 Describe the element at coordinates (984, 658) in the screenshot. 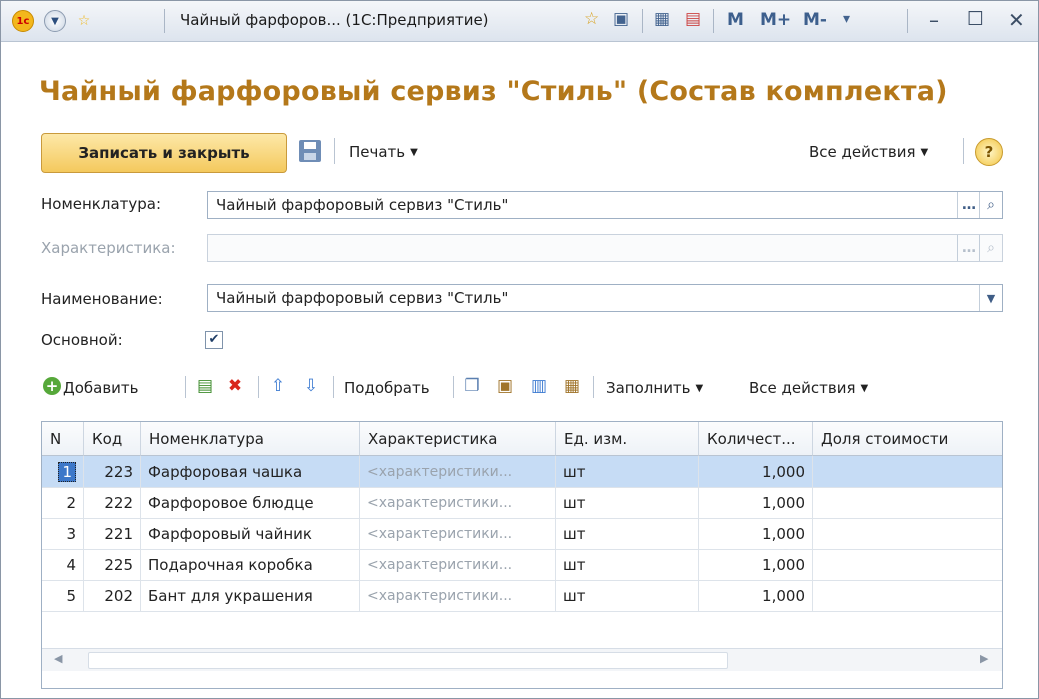

I see `scroll-right-icon: ▶` at that location.